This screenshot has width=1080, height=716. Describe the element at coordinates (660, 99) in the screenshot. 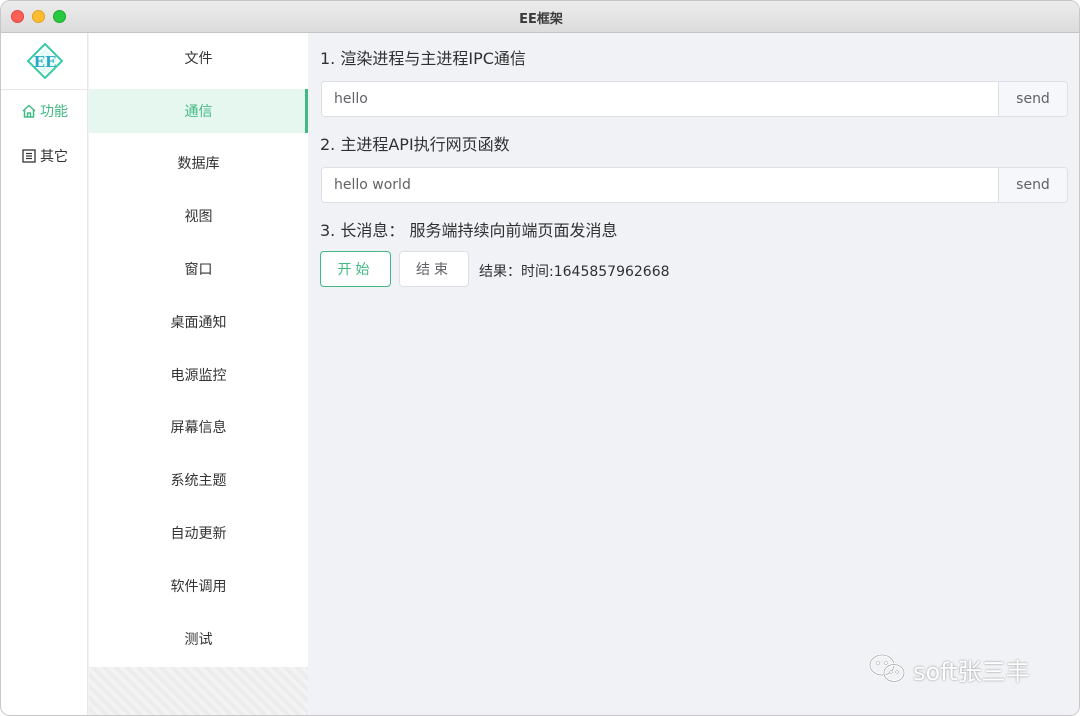

I see `ipc-message-input` at that location.